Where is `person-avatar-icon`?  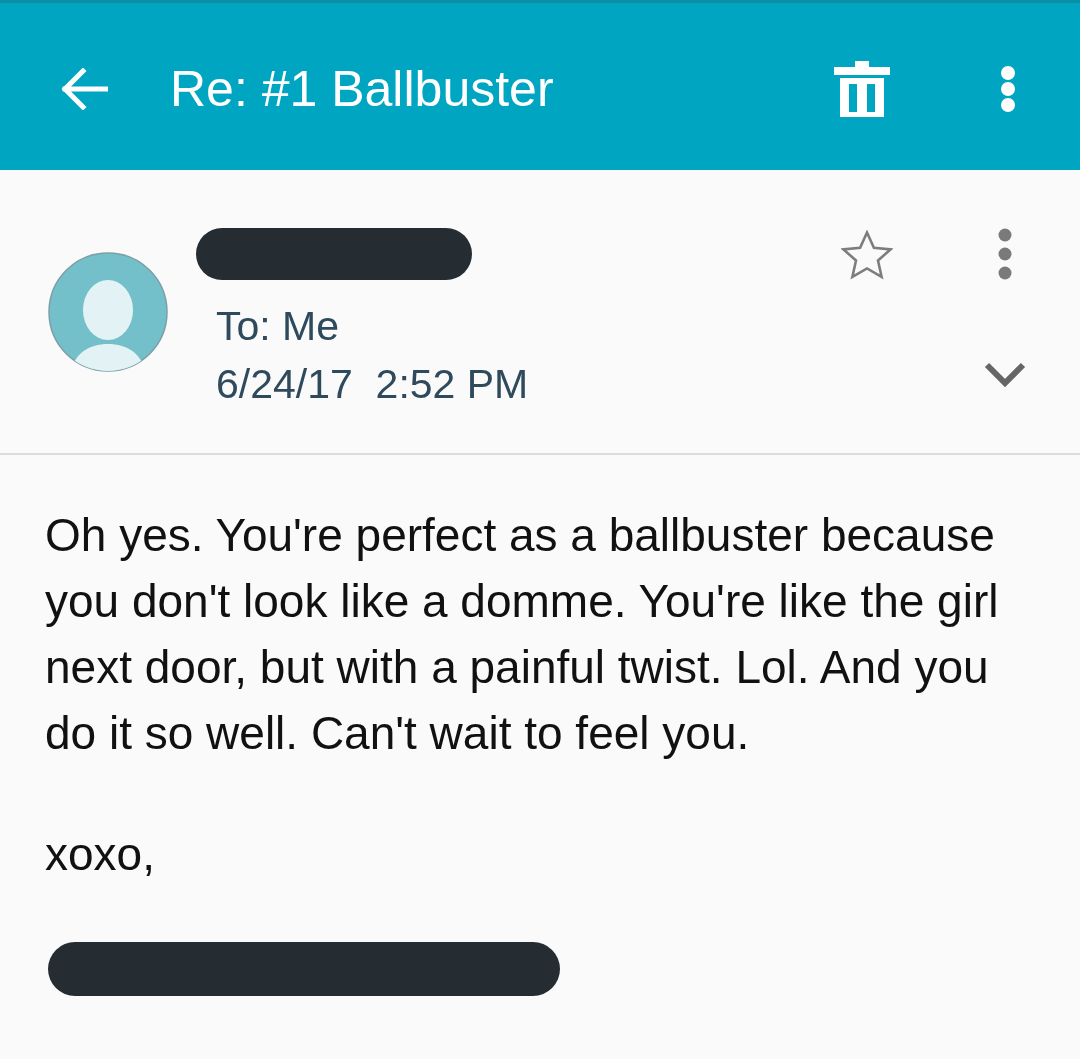 person-avatar-icon is located at coordinates (108, 312).